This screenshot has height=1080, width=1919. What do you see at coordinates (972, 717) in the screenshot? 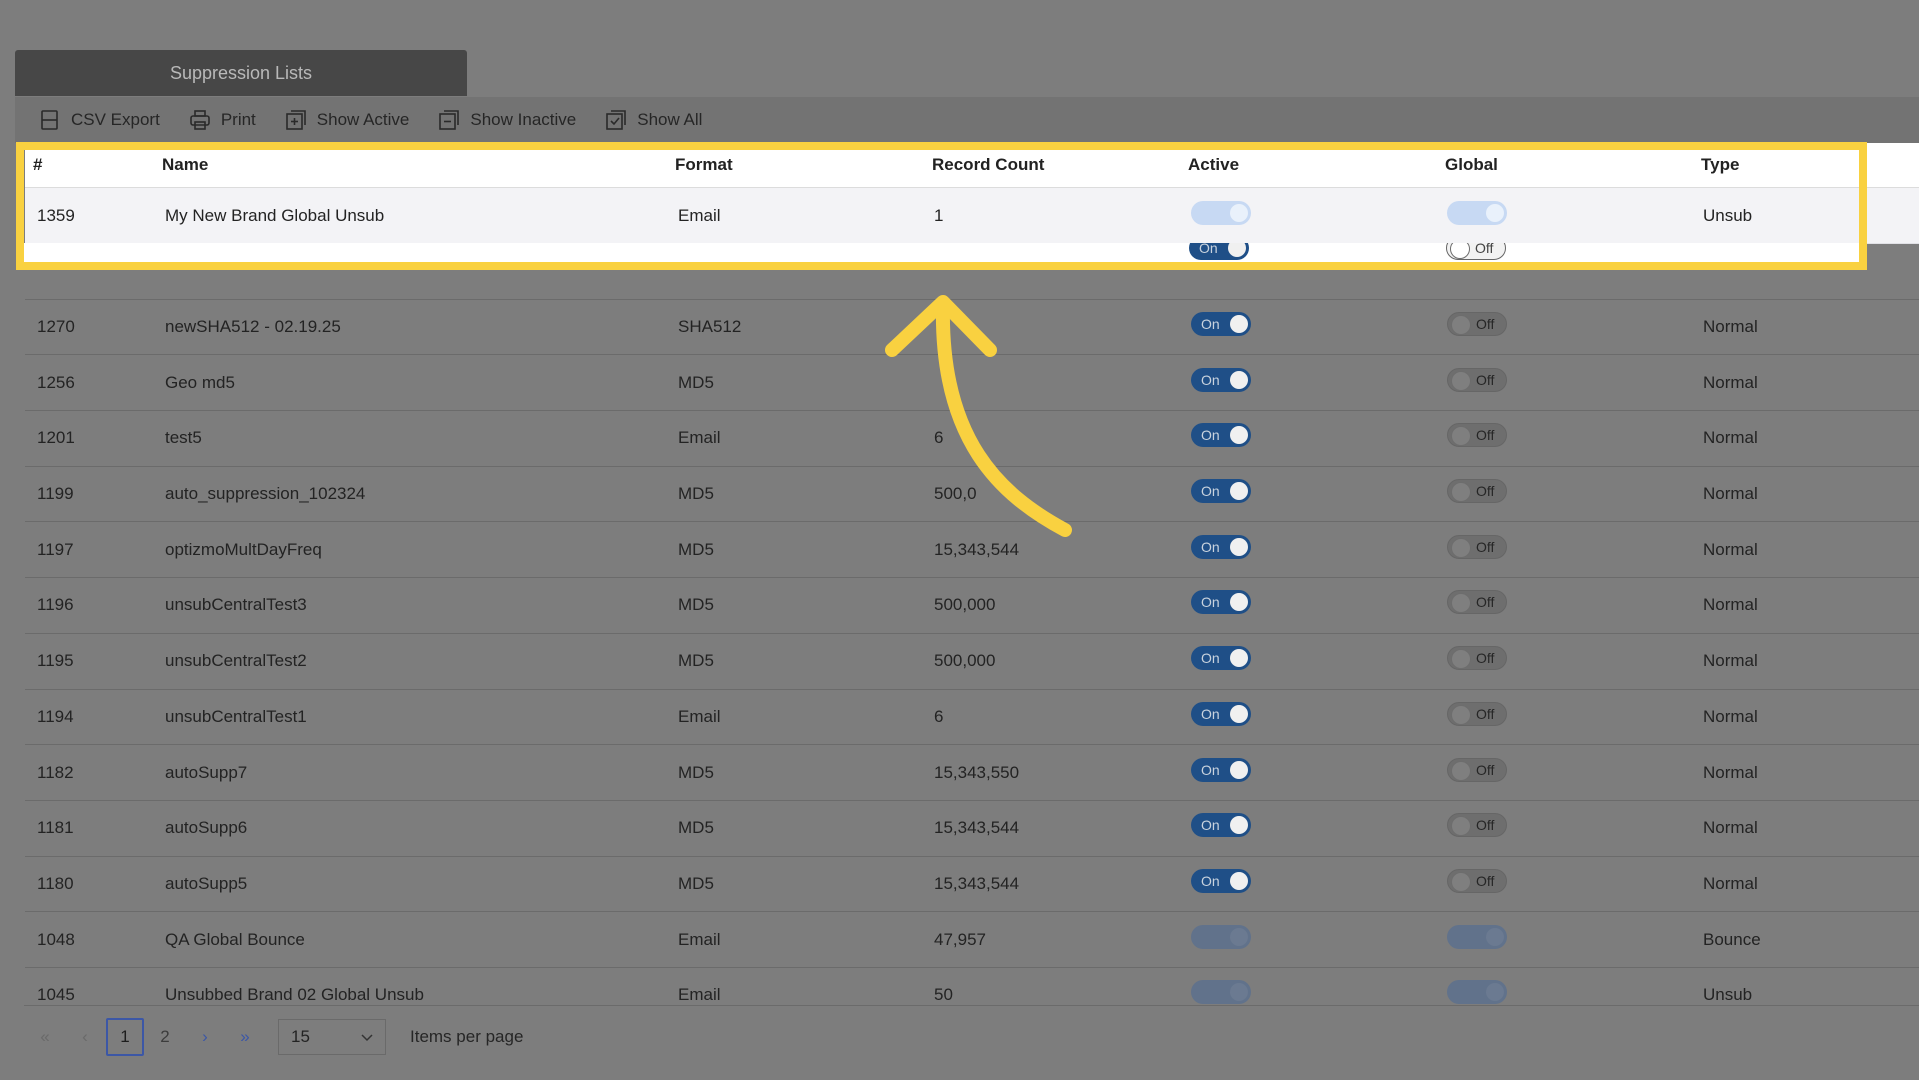
I see `table-row: 1194 unsubCentralTest1 Email 6 On Off Normal` at bounding box center [972, 717].